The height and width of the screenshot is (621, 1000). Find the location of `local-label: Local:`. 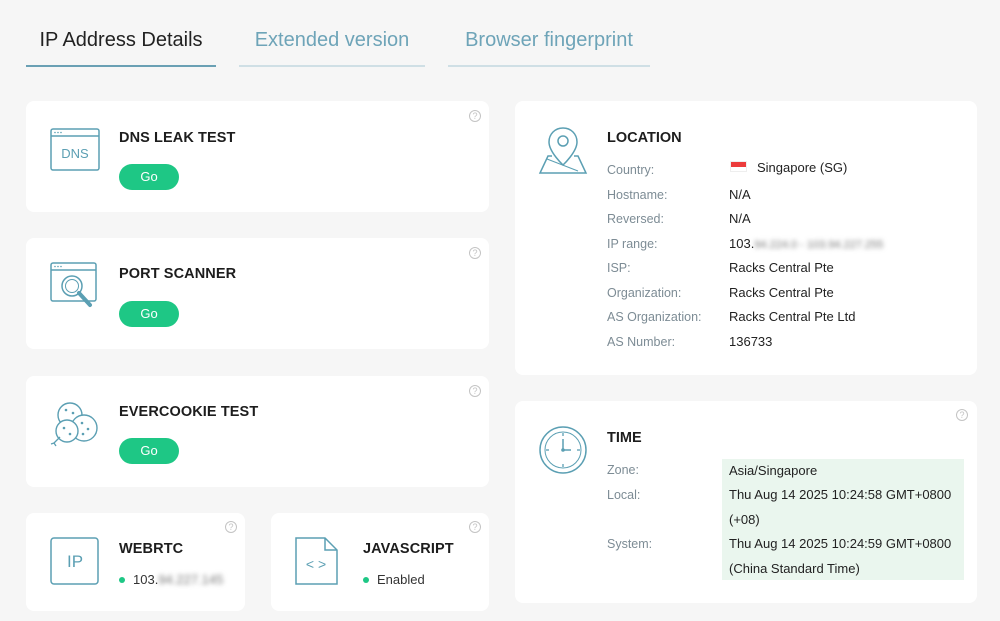

local-label: Local: is located at coordinates (624, 495).